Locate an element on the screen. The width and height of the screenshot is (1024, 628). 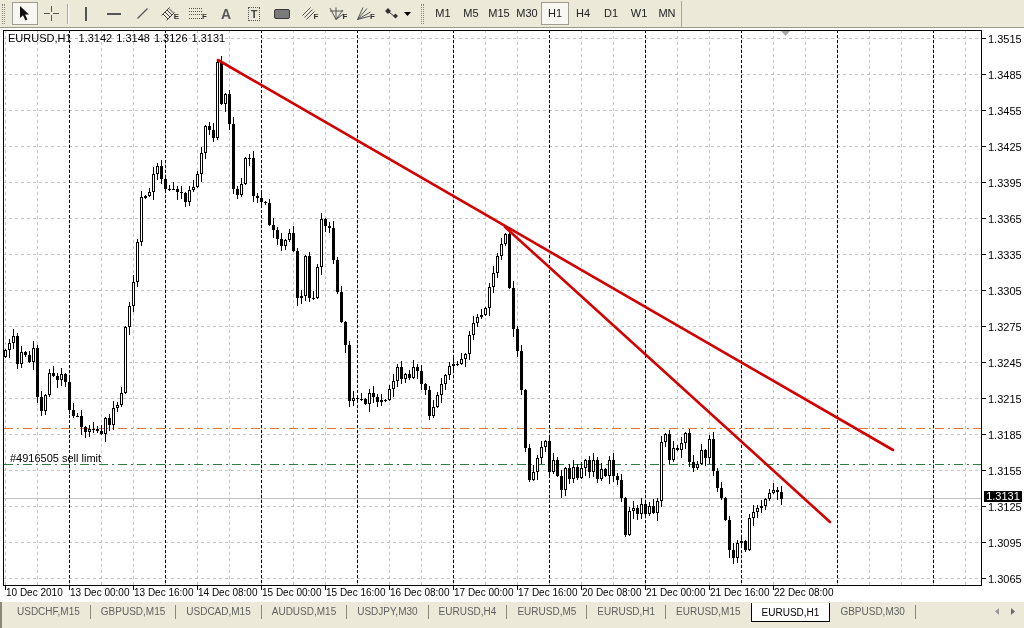
time-axis-label: 22 Dec 08:00 is located at coordinates (804, 593).